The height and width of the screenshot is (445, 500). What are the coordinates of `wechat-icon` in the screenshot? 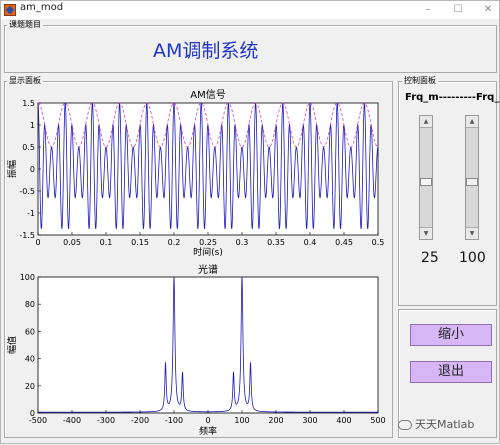 It's located at (405, 425).